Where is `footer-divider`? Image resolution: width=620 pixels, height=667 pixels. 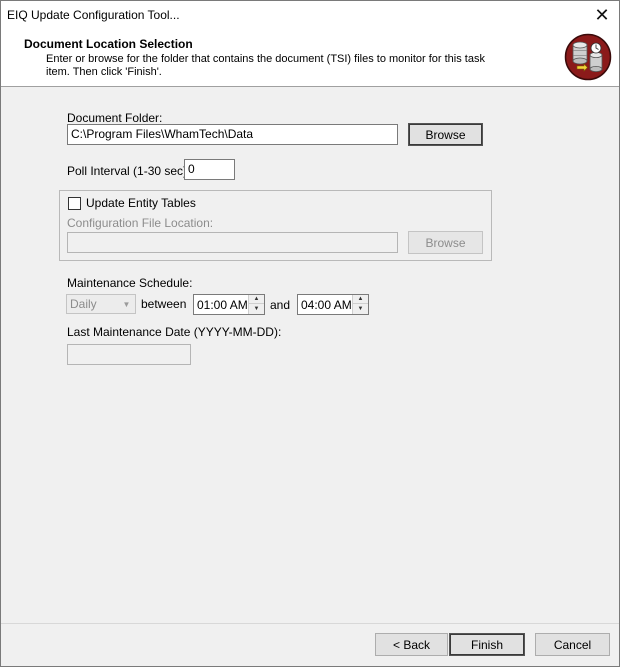
footer-divider is located at coordinates (310, 623).